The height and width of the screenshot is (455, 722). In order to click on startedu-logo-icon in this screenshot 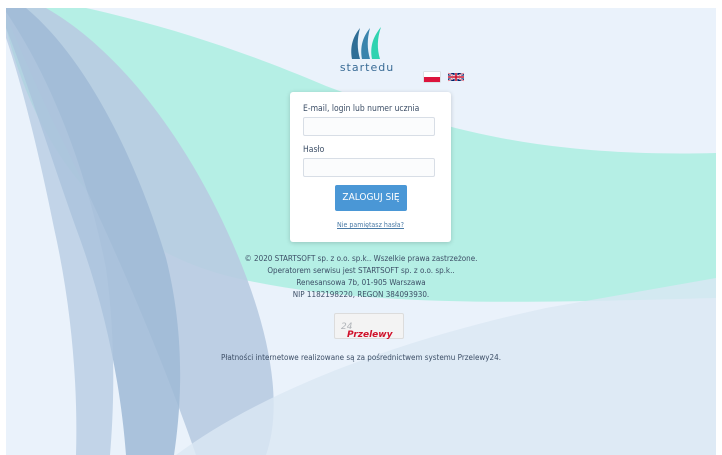, I will do `click(366, 43)`.